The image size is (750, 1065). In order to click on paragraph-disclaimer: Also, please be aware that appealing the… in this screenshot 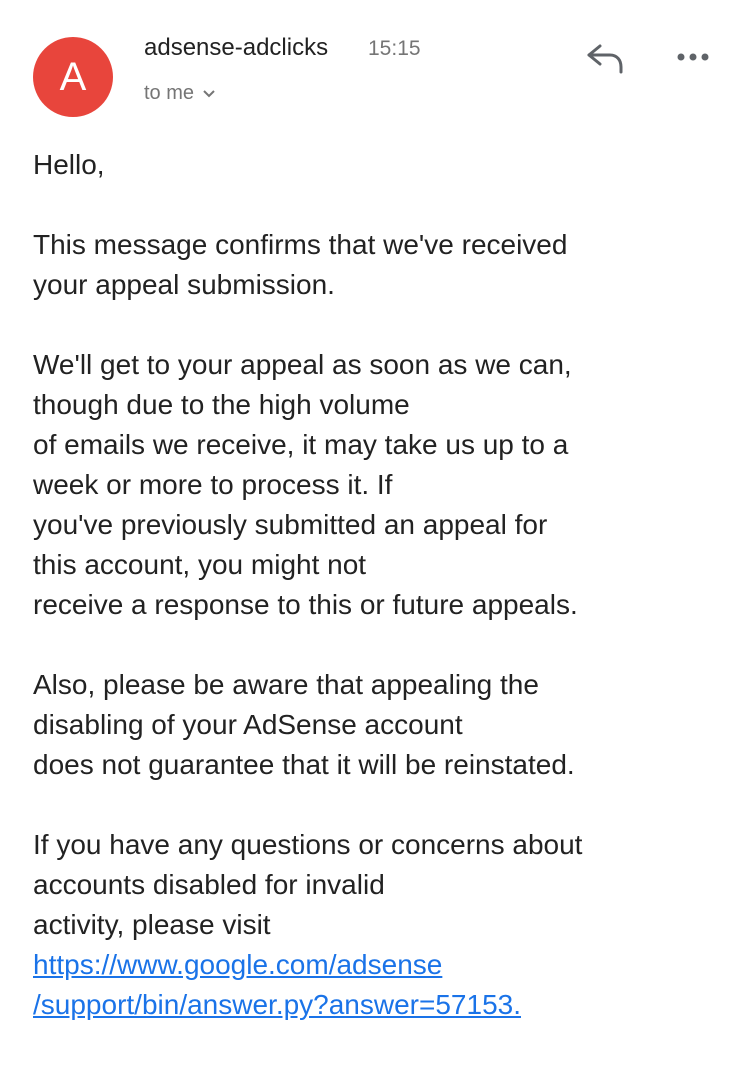, I will do `click(383, 725)`.